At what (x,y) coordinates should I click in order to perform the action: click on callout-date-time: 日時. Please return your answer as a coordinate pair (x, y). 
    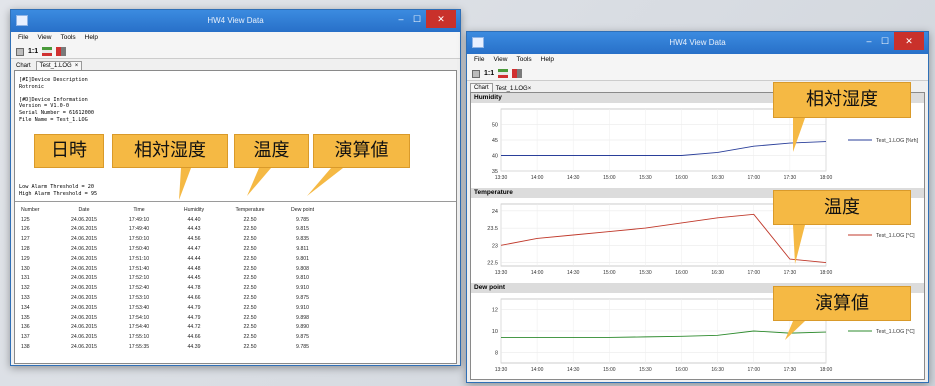
    Looking at the image, I should click on (69, 151).